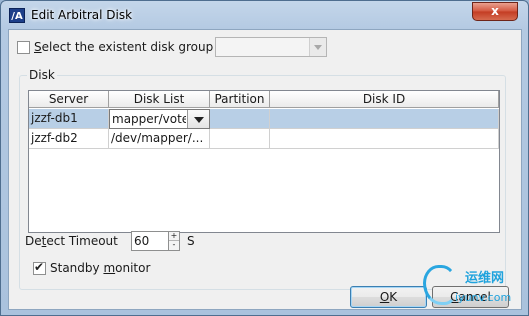 This screenshot has width=529, height=316. I want to click on column-header-disk-list: Disk List, so click(159, 99).